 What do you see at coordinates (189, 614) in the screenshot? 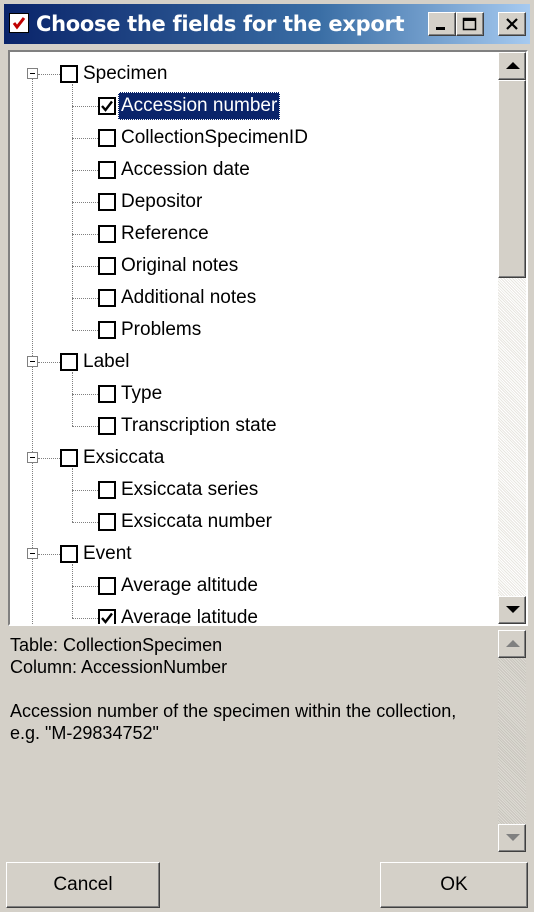
I see `tree-node-label: Average latitude` at bounding box center [189, 614].